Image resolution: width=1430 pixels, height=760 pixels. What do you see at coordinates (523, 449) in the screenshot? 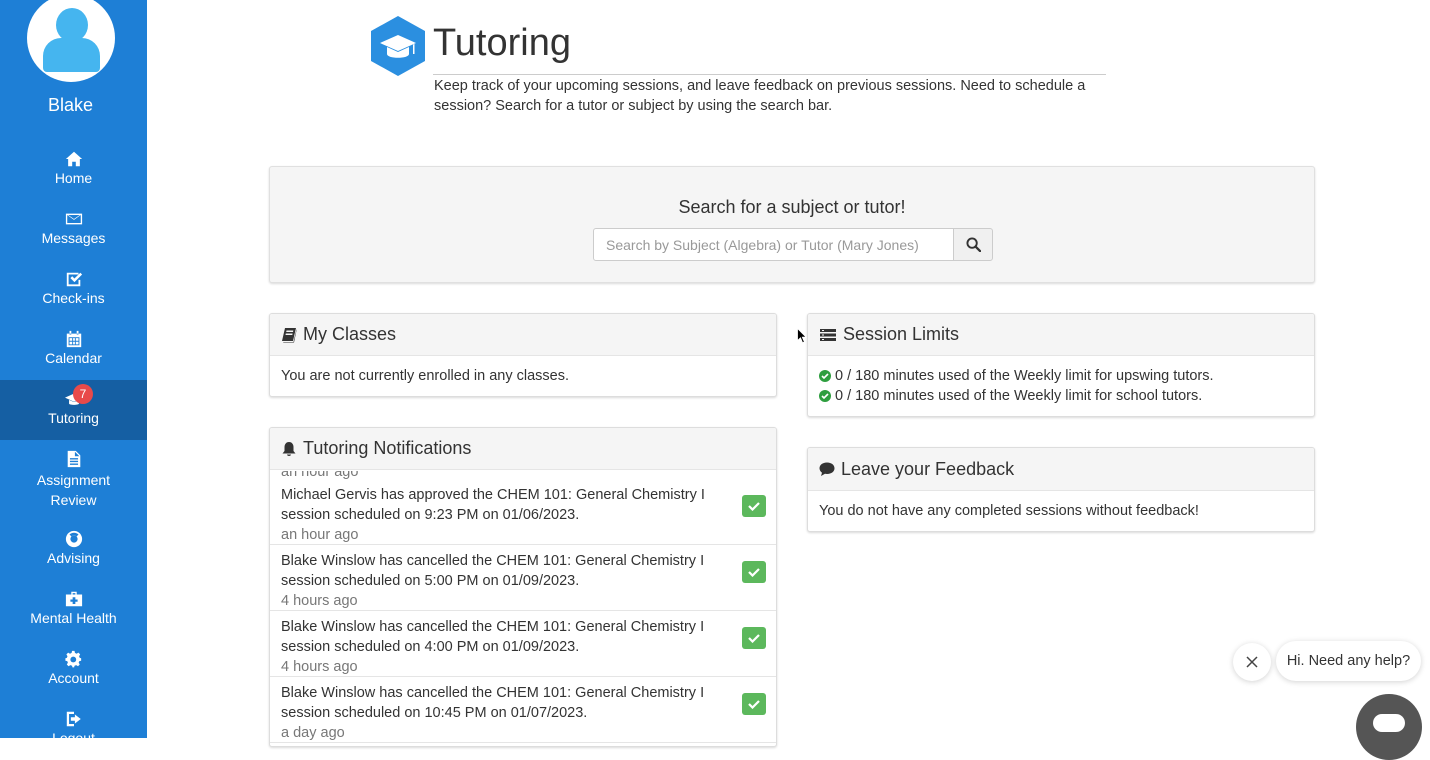
I see `notifications-header: Tutoring Notifications` at bounding box center [523, 449].